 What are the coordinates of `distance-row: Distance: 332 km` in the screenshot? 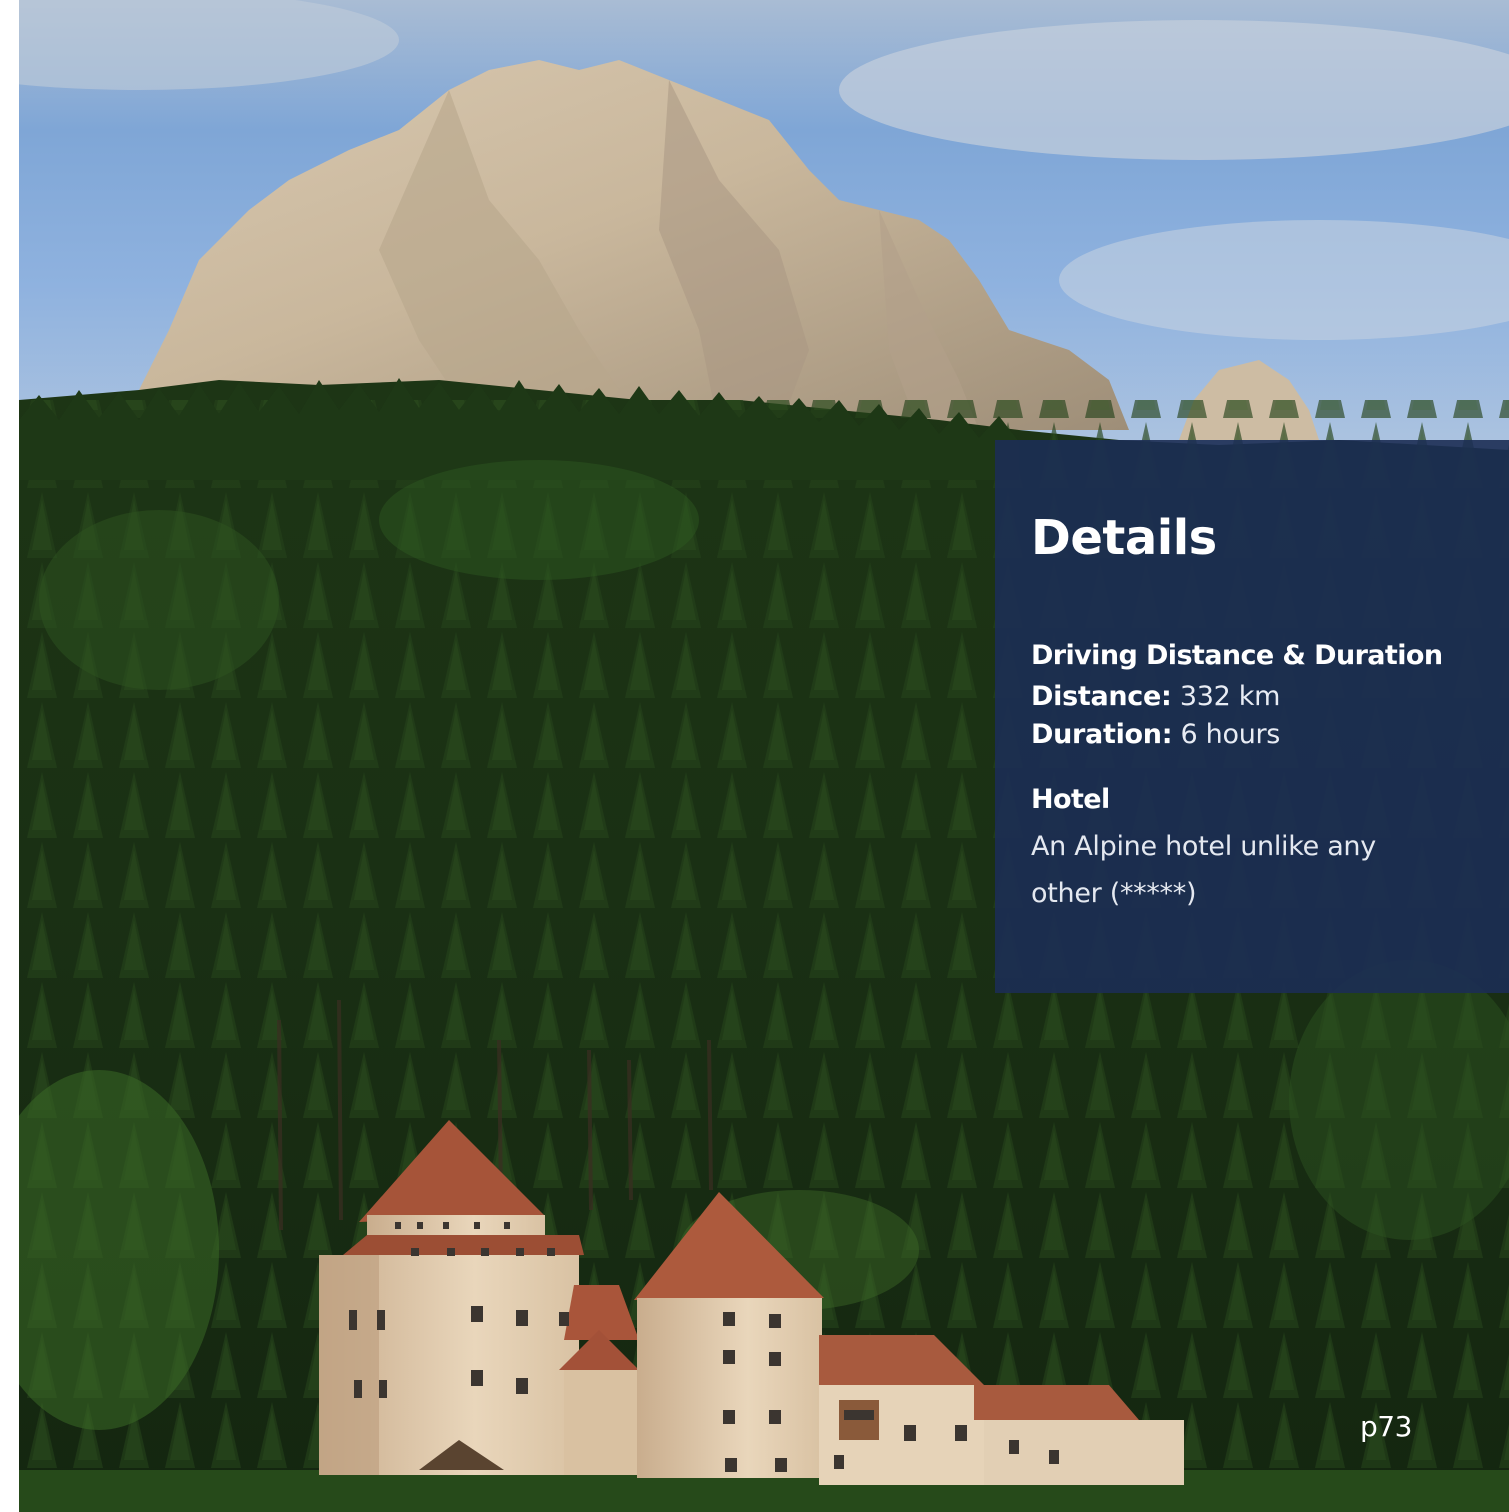 It's located at (1260, 697).